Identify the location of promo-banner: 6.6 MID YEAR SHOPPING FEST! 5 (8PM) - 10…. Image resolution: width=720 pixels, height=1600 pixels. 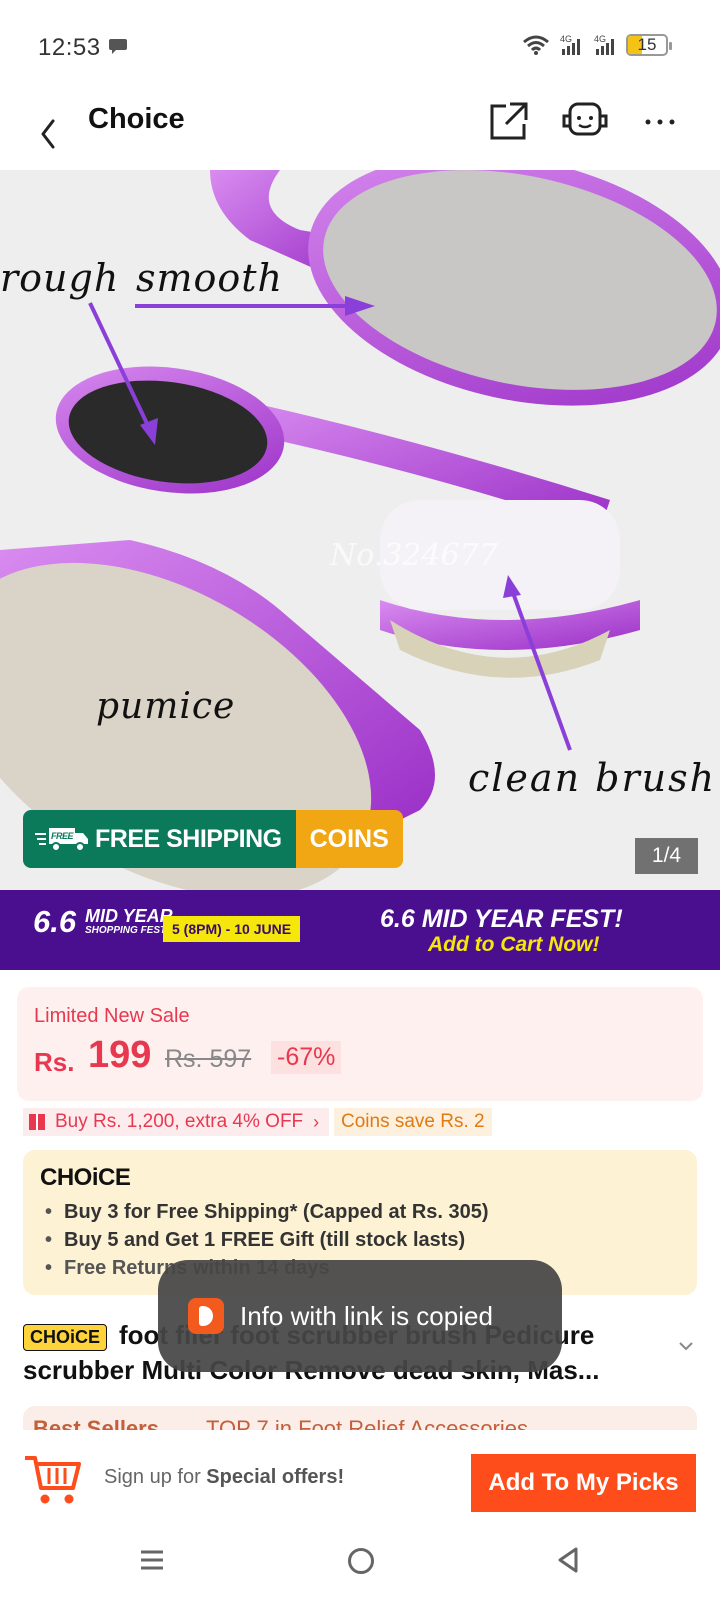
(360, 930).